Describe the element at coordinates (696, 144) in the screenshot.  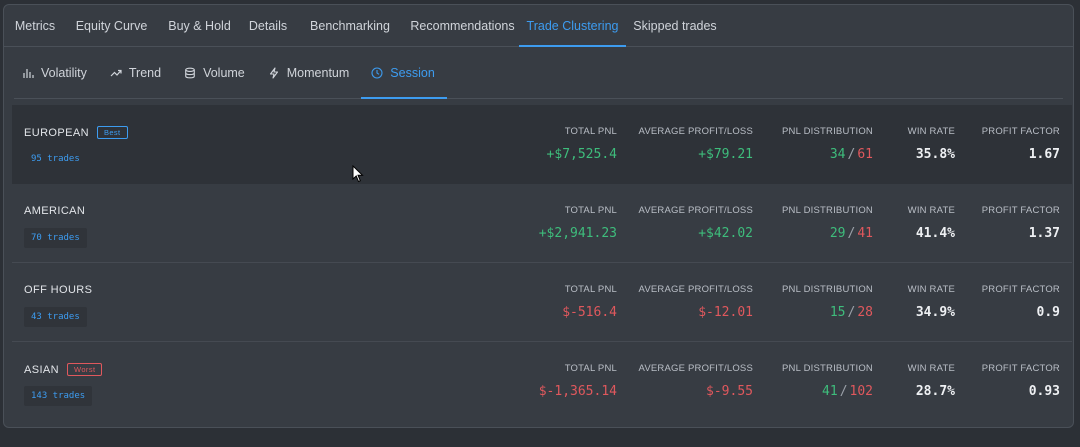
I see `avg-profit-loss: AVERAGE PROFIT/LOSS +$79.21` at that location.